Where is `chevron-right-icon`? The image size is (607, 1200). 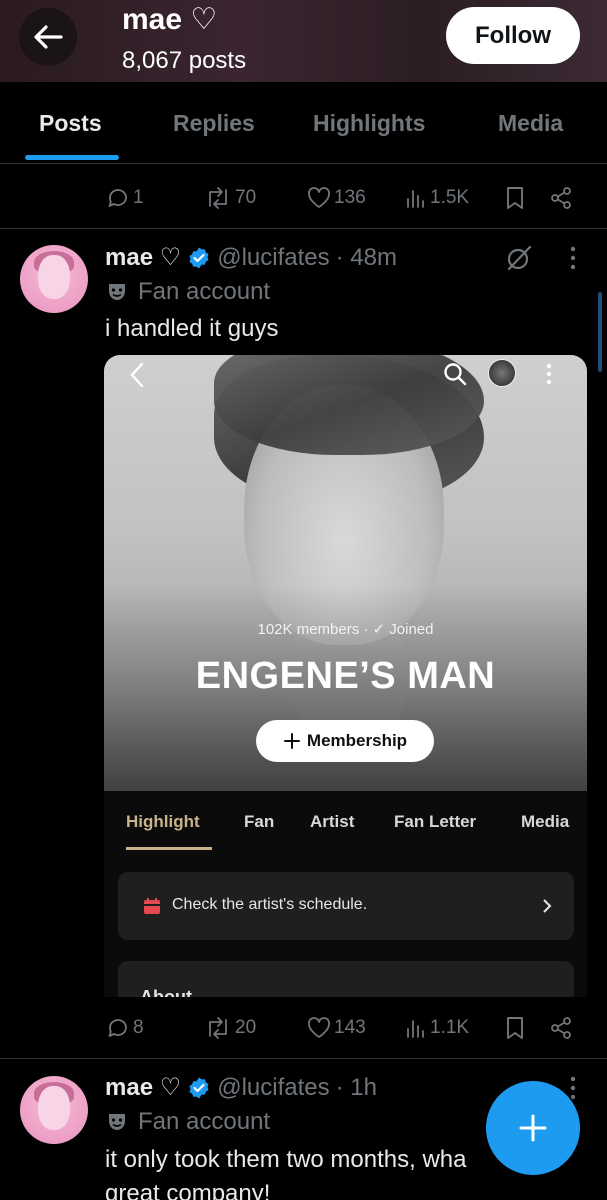
chevron-right-icon is located at coordinates (547, 906).